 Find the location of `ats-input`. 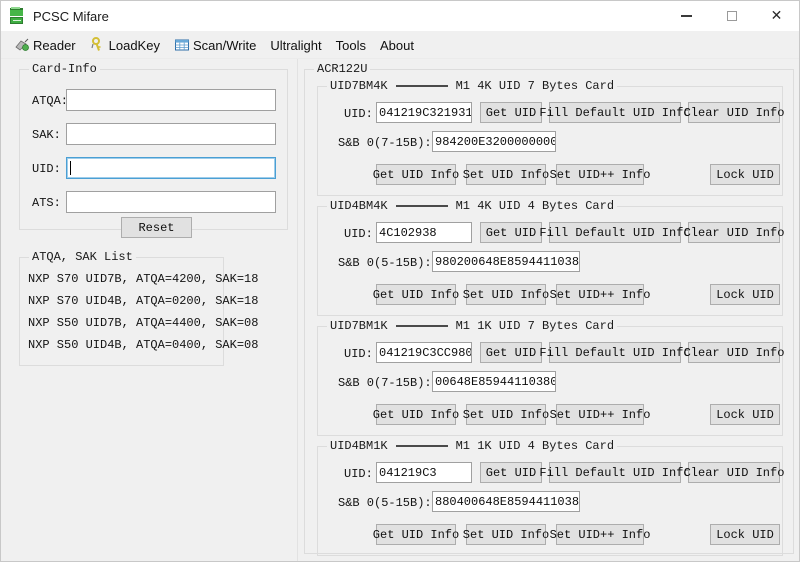

ats-input is located at coordinates (171, 202).